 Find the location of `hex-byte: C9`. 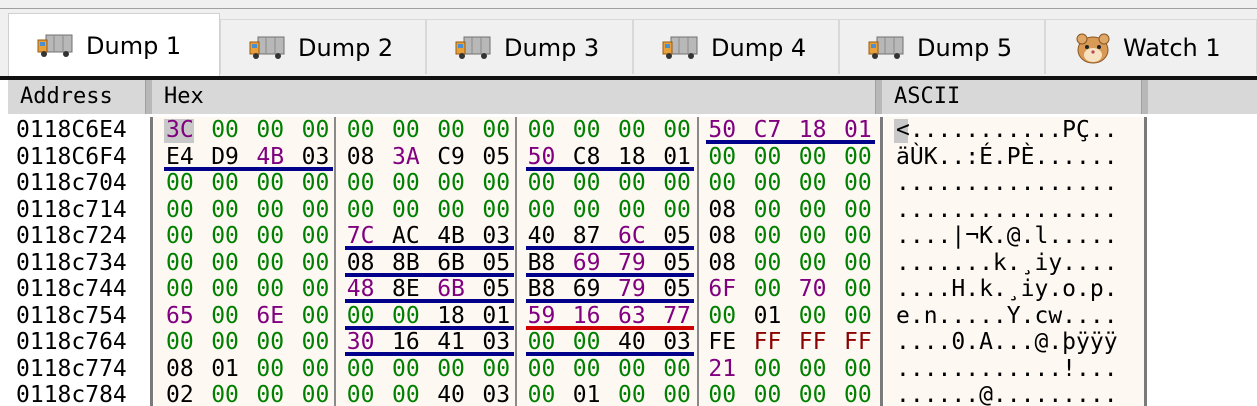

hex-byte: C9 is located at coordinates (452, 157).